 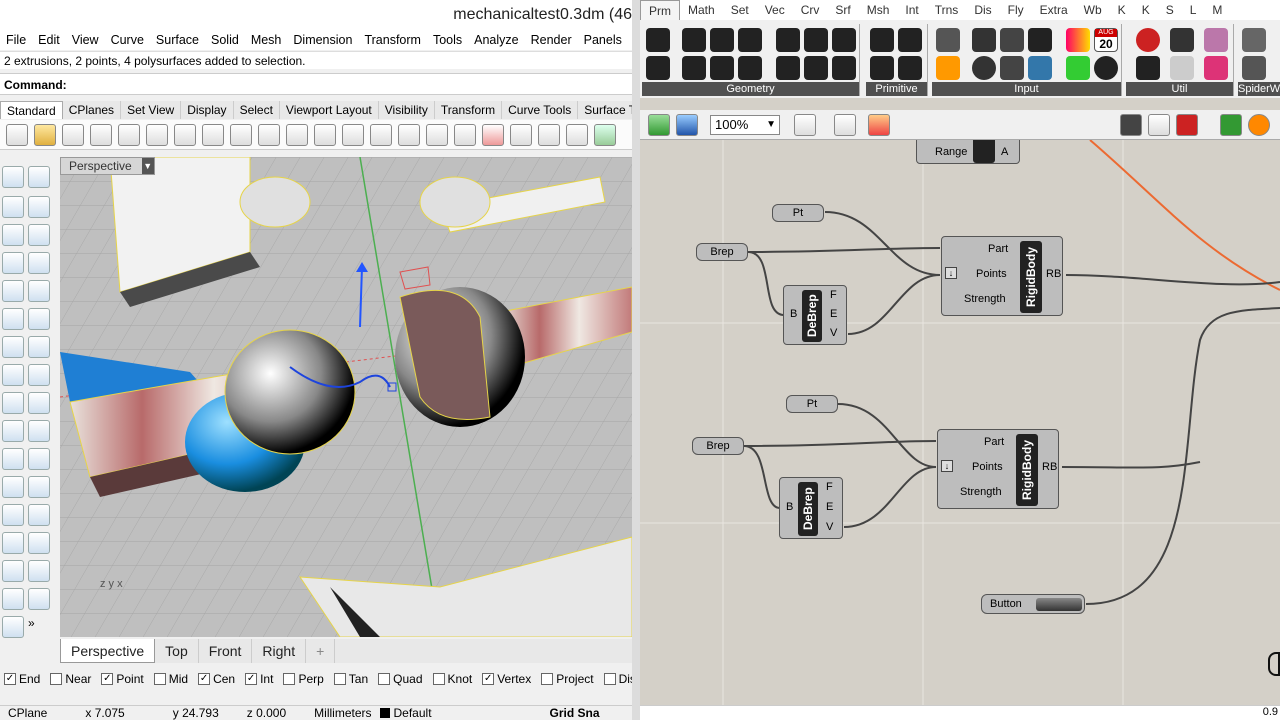 I want to click on box-param-icon, so click(x=788, y=68).